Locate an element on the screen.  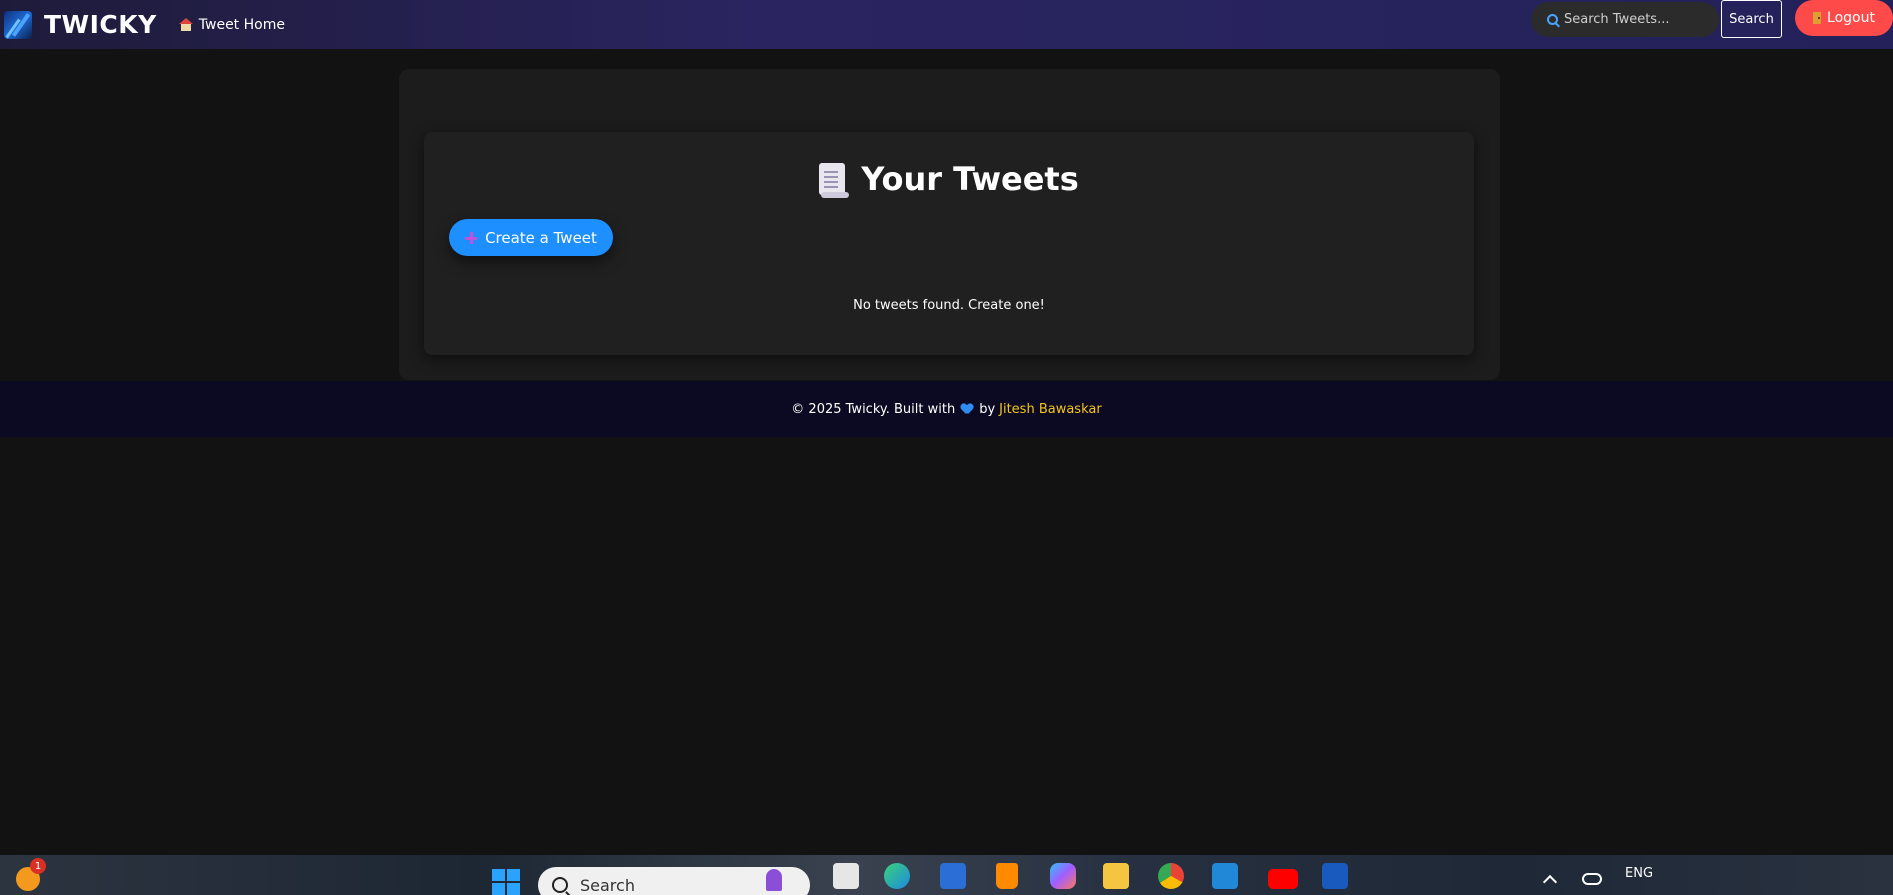
search-button: Search is located at coordinates (1751, 19).